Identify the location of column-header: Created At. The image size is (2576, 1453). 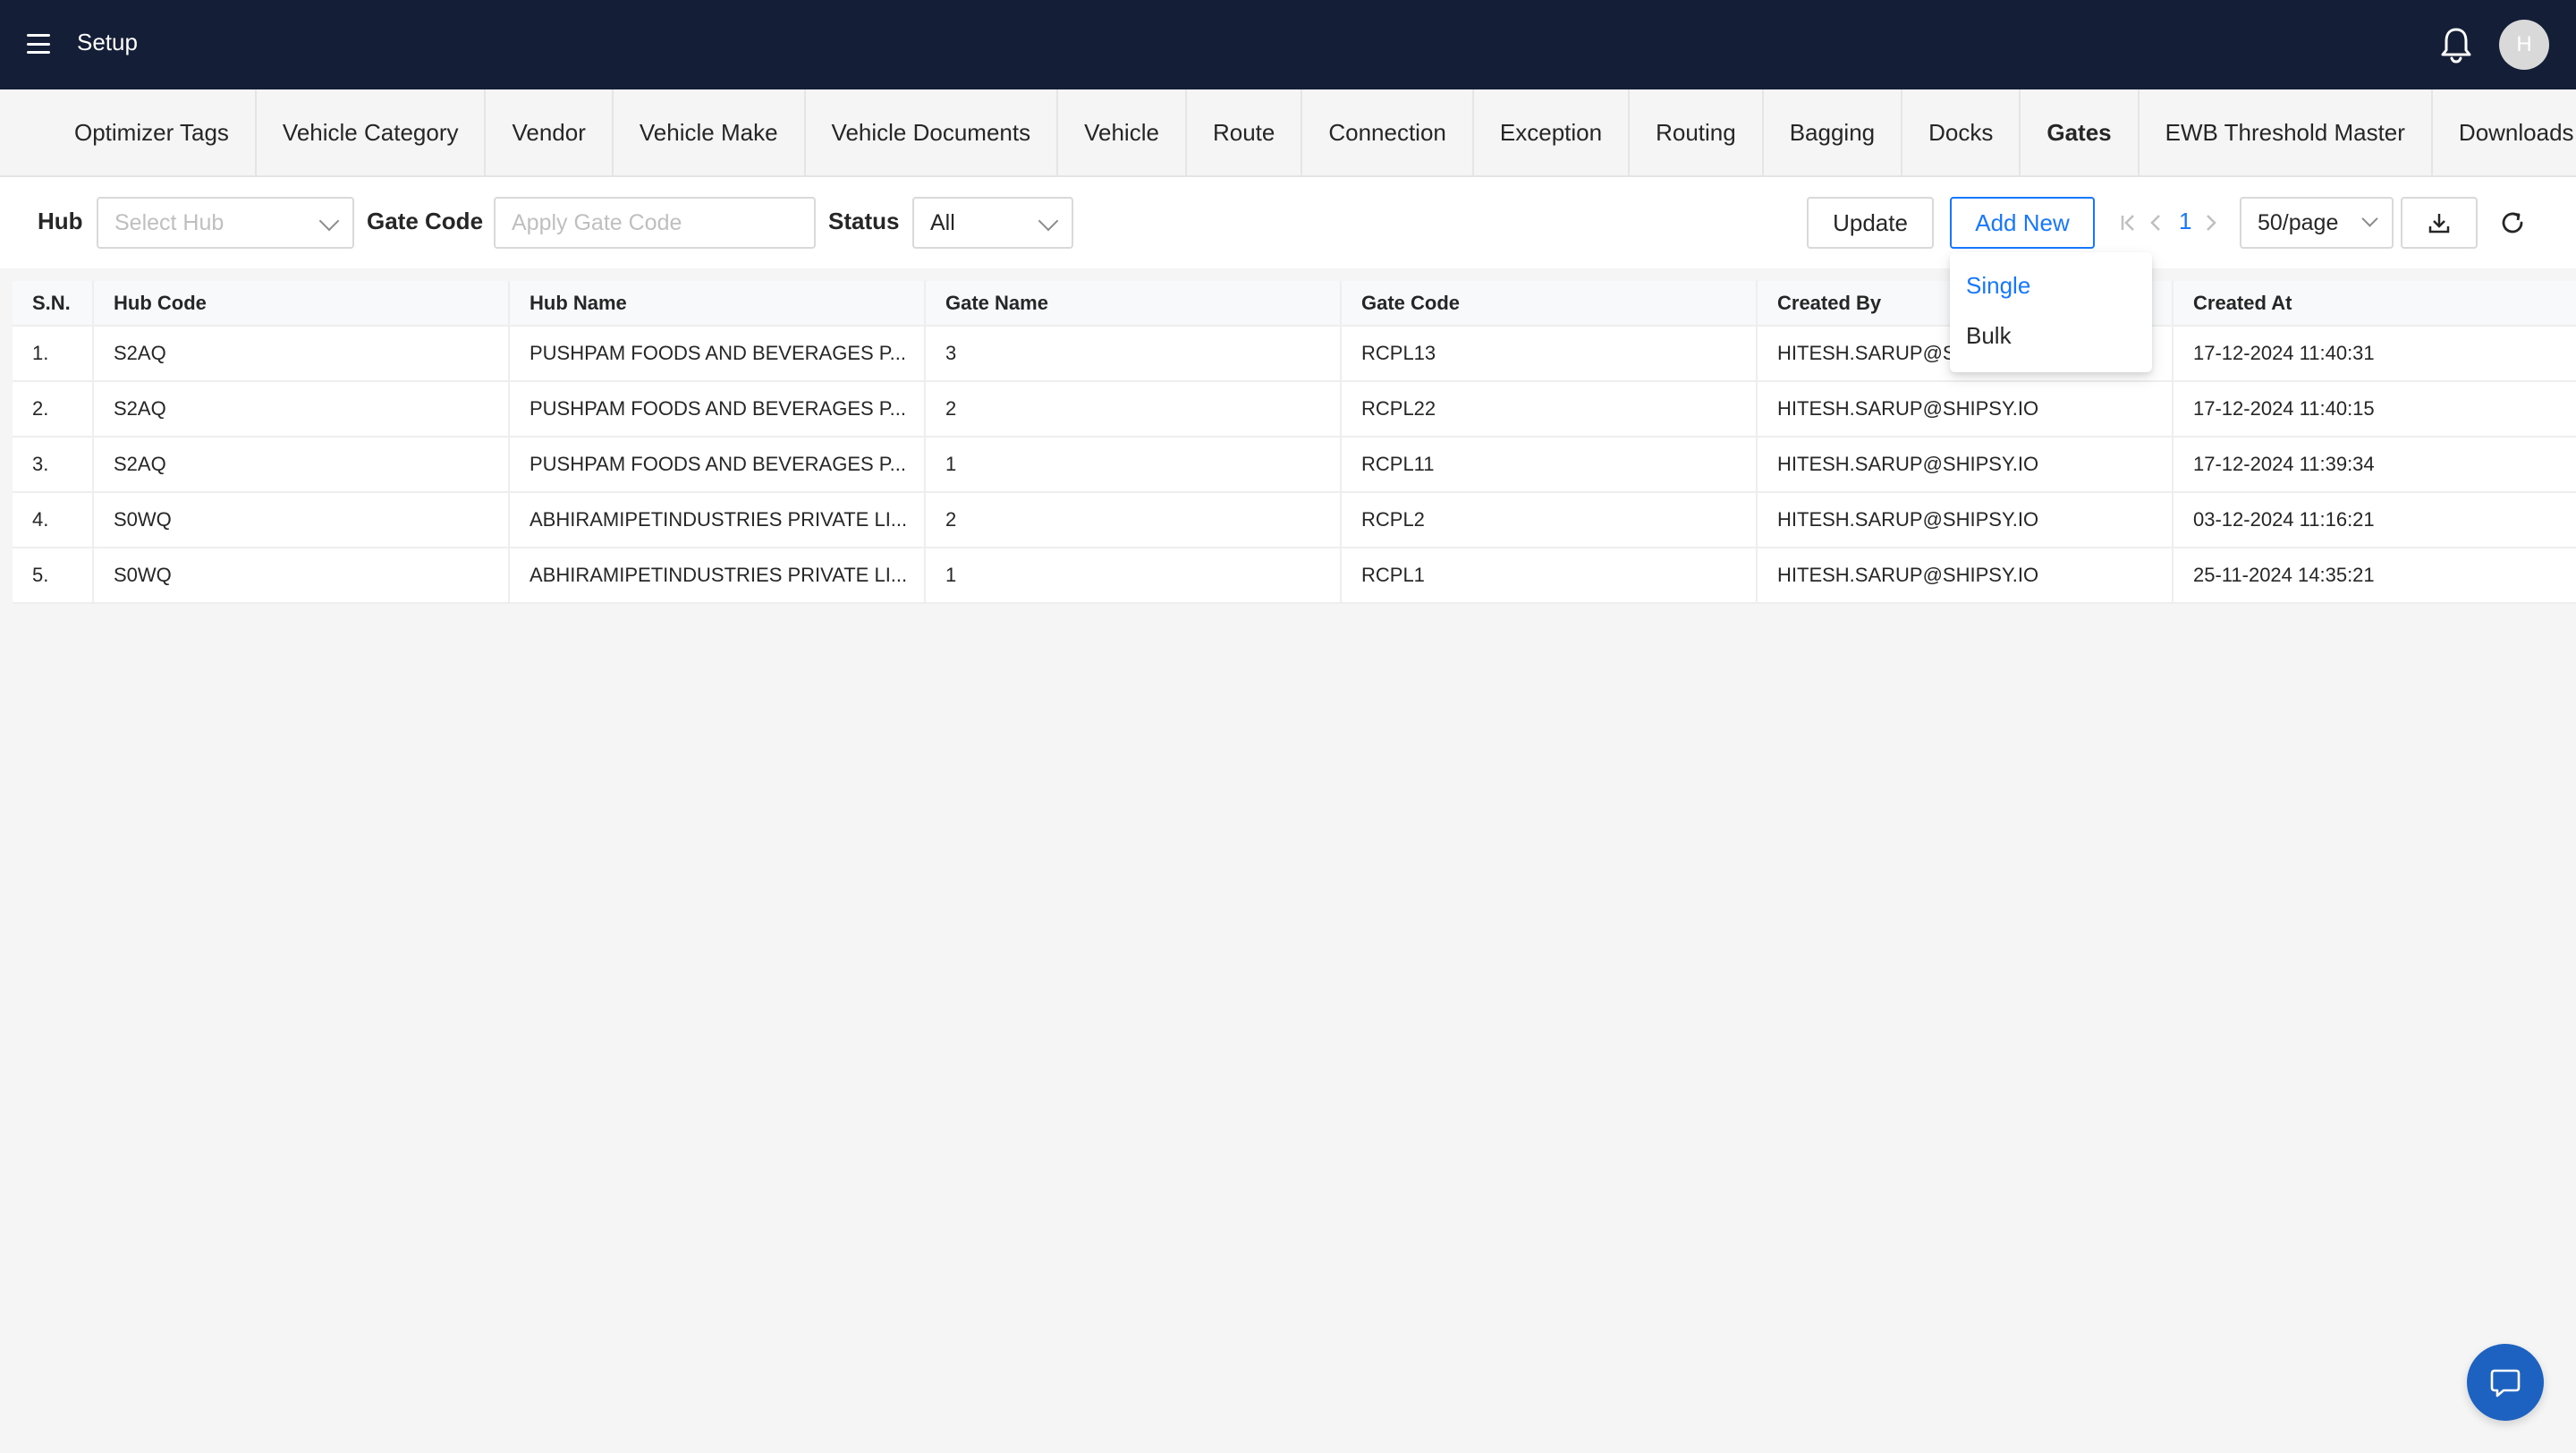
(2374, 304).